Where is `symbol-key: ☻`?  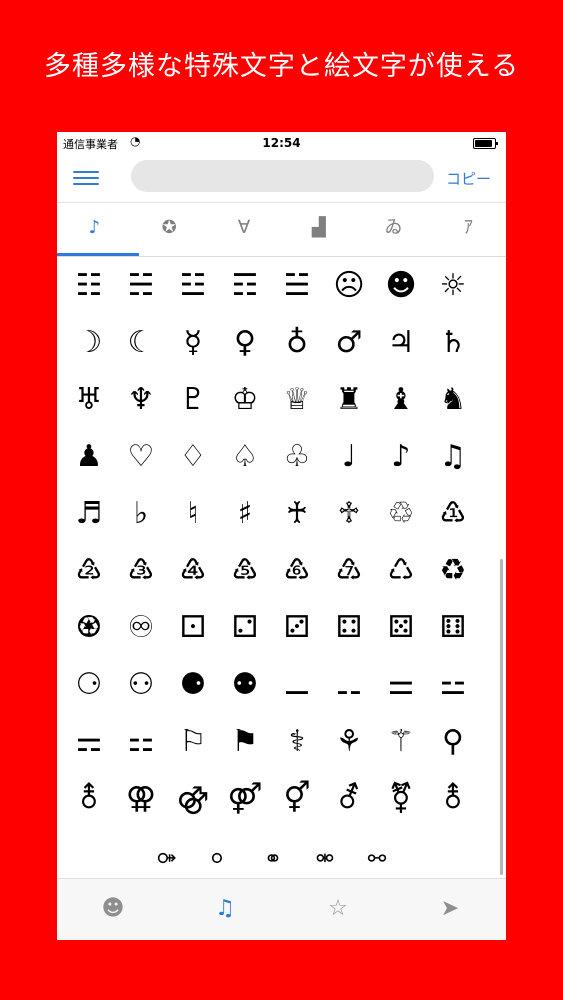 symbol-key: ☻ is located at coordinates (401, 286).